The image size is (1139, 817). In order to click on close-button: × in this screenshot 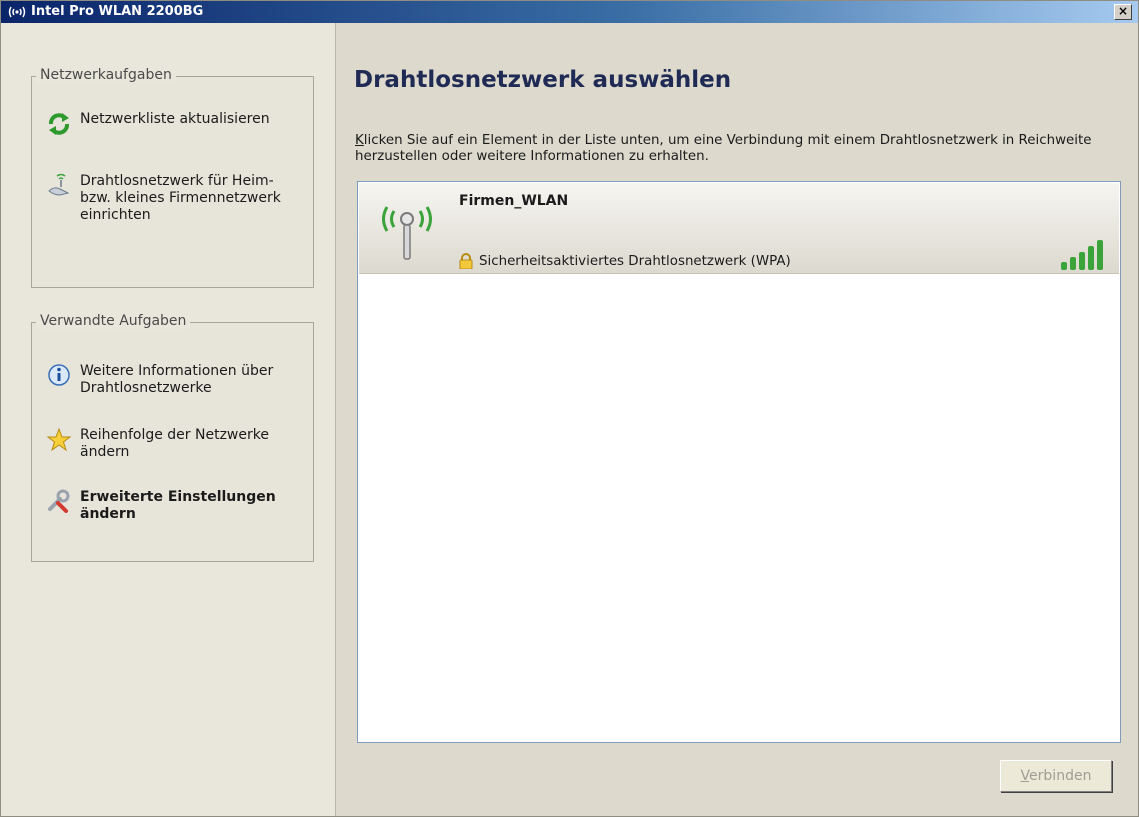, I will do `click(1123, 12)`.